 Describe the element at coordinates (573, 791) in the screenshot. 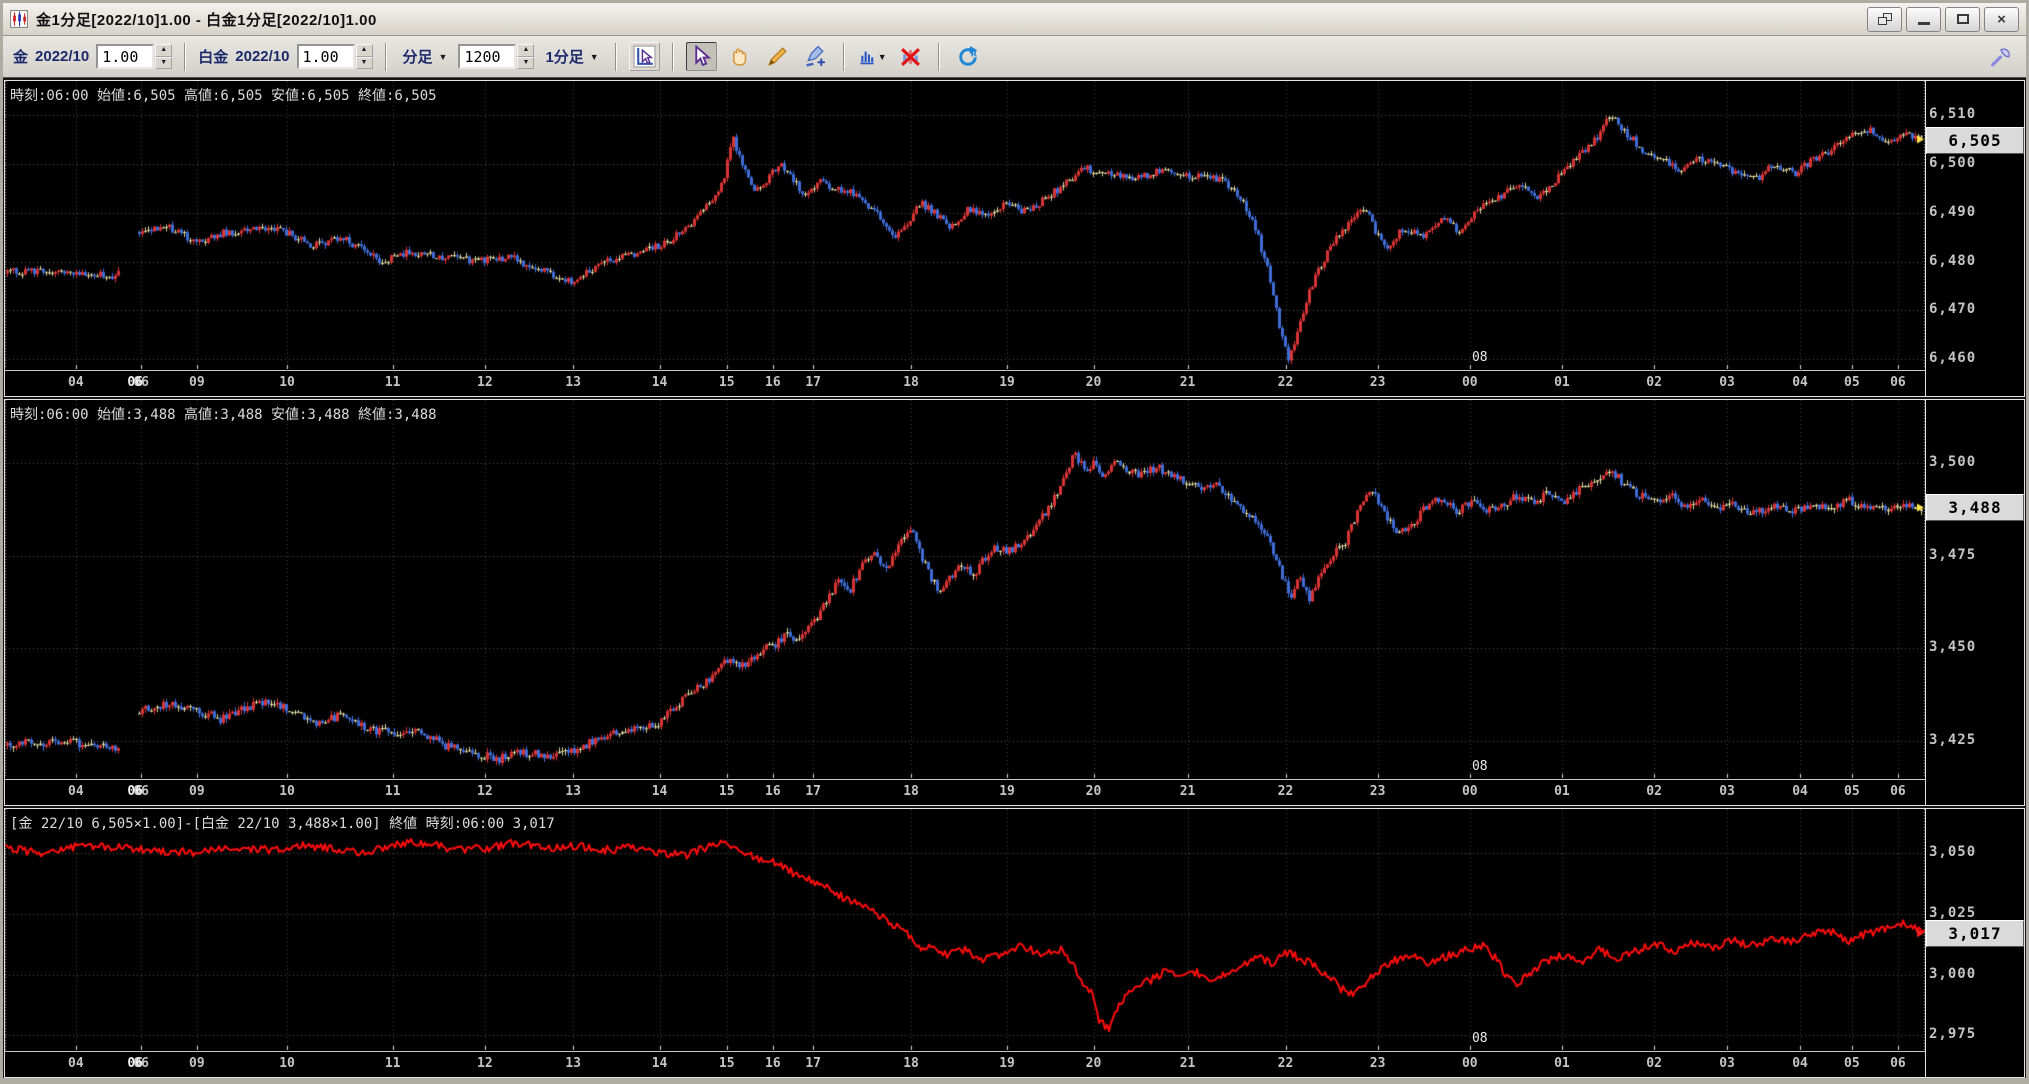

I see `time-tick-label: 13` at that location.